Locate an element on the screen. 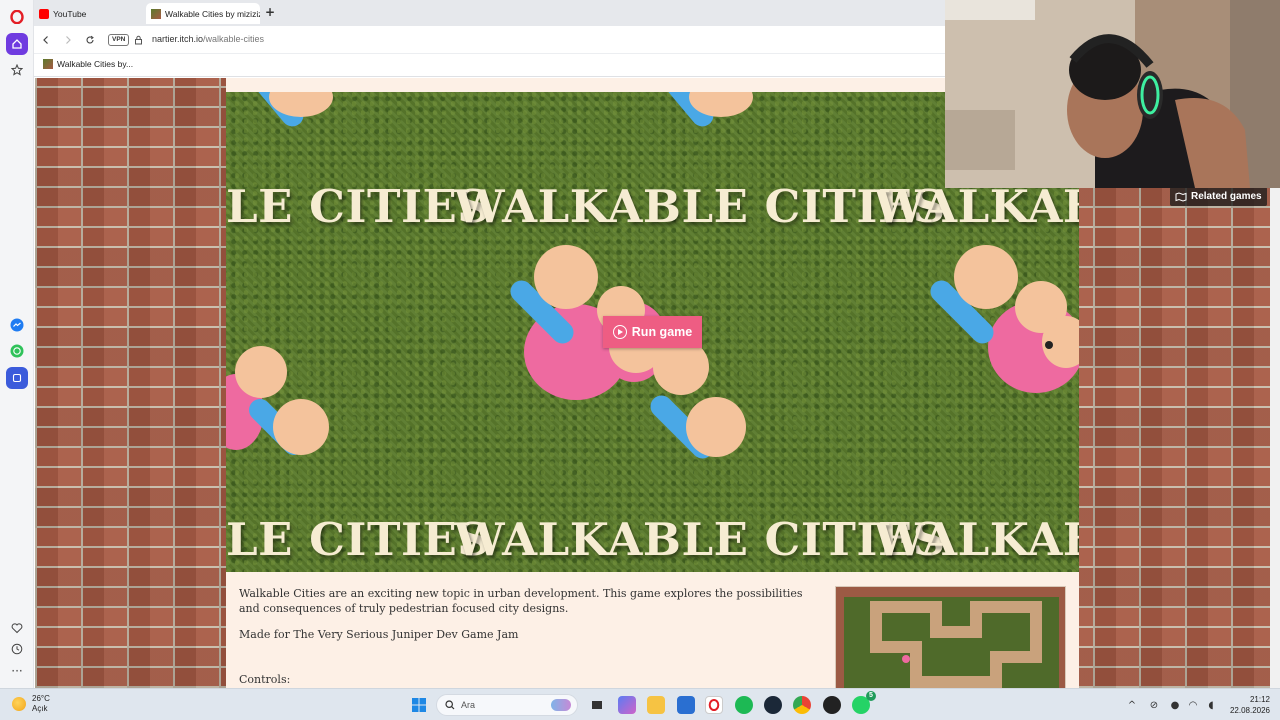 The height and width of the screenshot is (720, 1280). search-icon is located at coordinates (450, 705).